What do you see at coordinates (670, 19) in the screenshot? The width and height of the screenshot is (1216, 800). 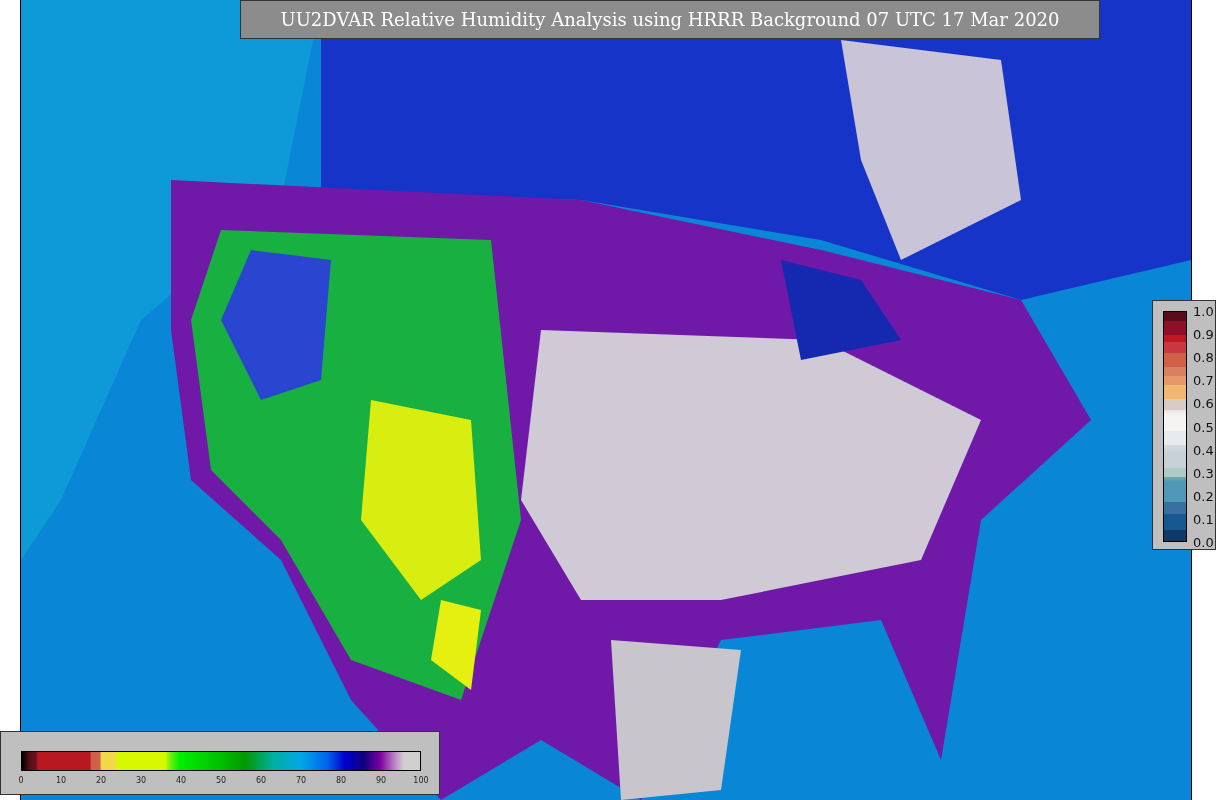 I see `map-title: UU2DVAR Relative Humidity Analysis using HRRR Background 07 UTC 17 Mar 2020` at bounding box center [670, 19].